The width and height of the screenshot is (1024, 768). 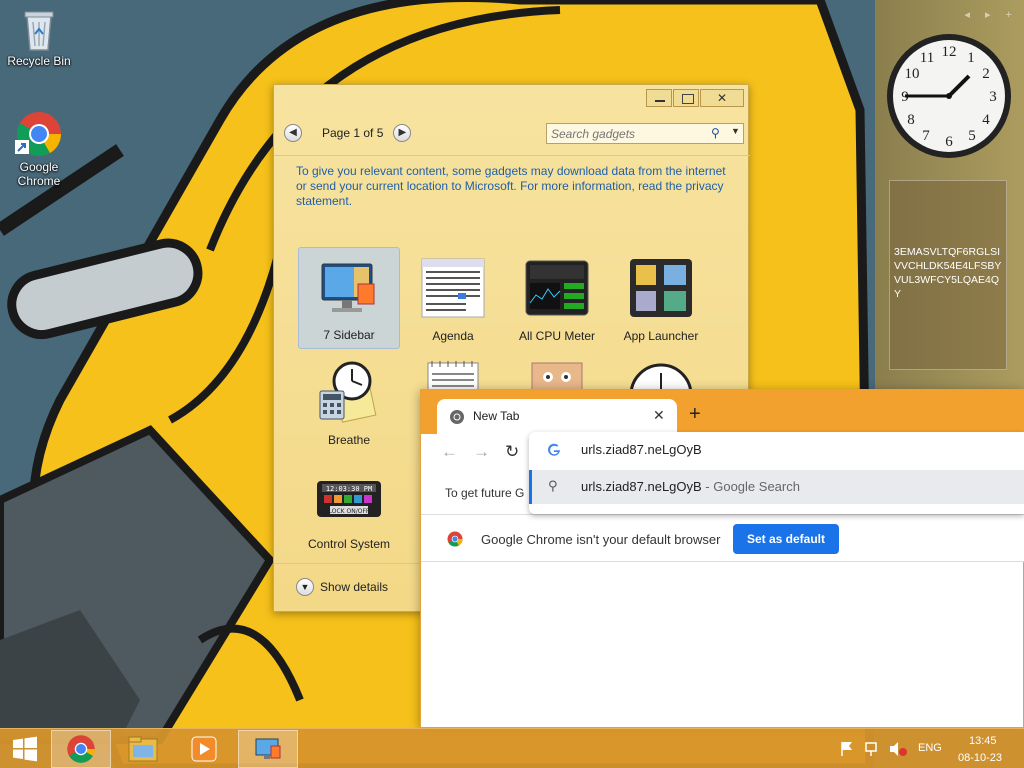 What do you see at coordinates (349, 544) in the screenshot?
I see `tile-label: Control System` at bounding box center [349, 544].